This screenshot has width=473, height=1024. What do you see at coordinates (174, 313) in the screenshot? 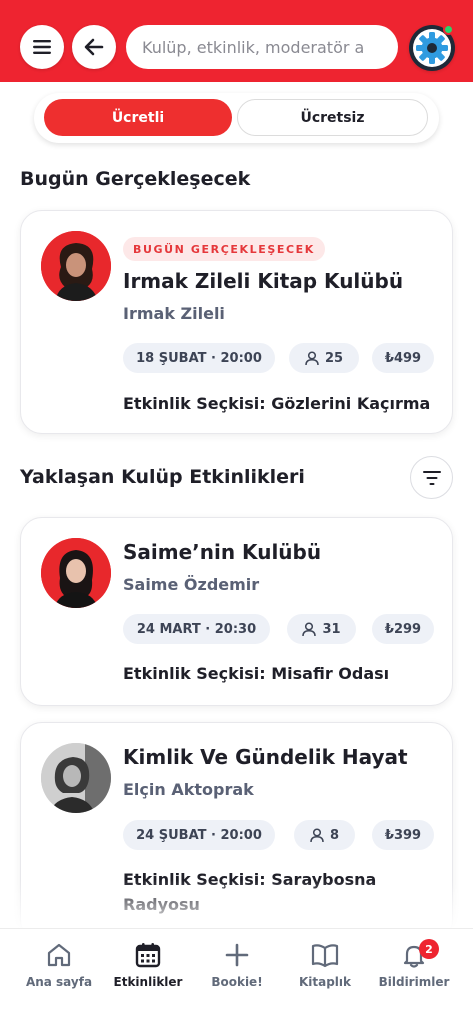
I see `event-moderator: Irmak Zileli` at bounding box center [174, 313].